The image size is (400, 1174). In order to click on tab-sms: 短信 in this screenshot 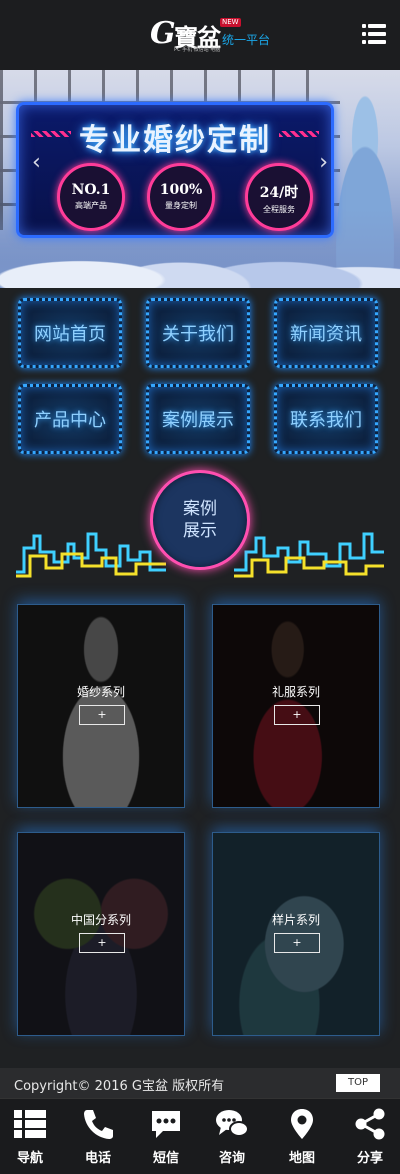, I will do `click(166, 1139)`.